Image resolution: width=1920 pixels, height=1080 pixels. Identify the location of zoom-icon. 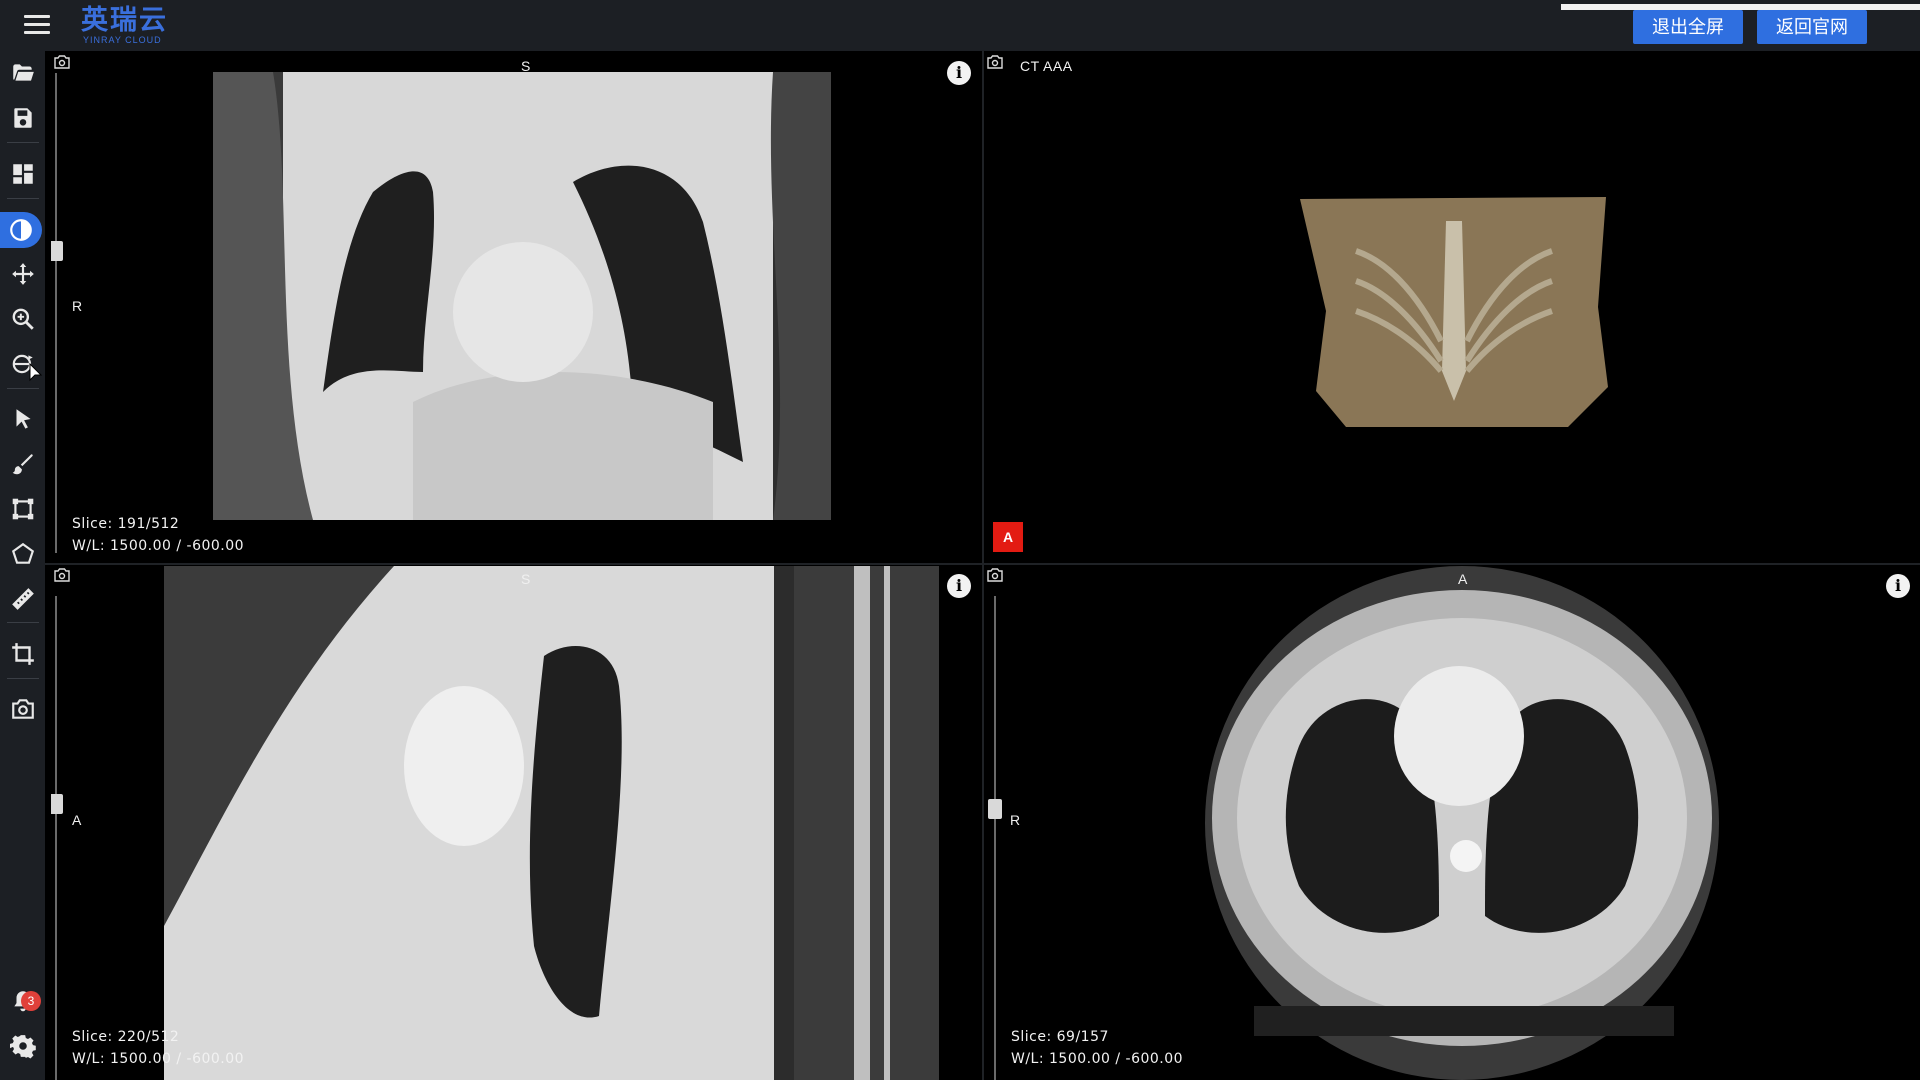
(23, 319).